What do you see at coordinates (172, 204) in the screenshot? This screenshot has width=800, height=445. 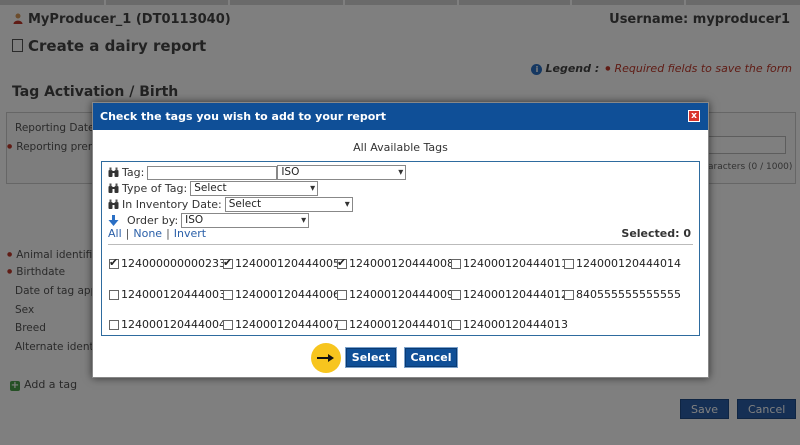 I see `inventory-date-label: In Inventory Date:` at bounding box center [172, 204].